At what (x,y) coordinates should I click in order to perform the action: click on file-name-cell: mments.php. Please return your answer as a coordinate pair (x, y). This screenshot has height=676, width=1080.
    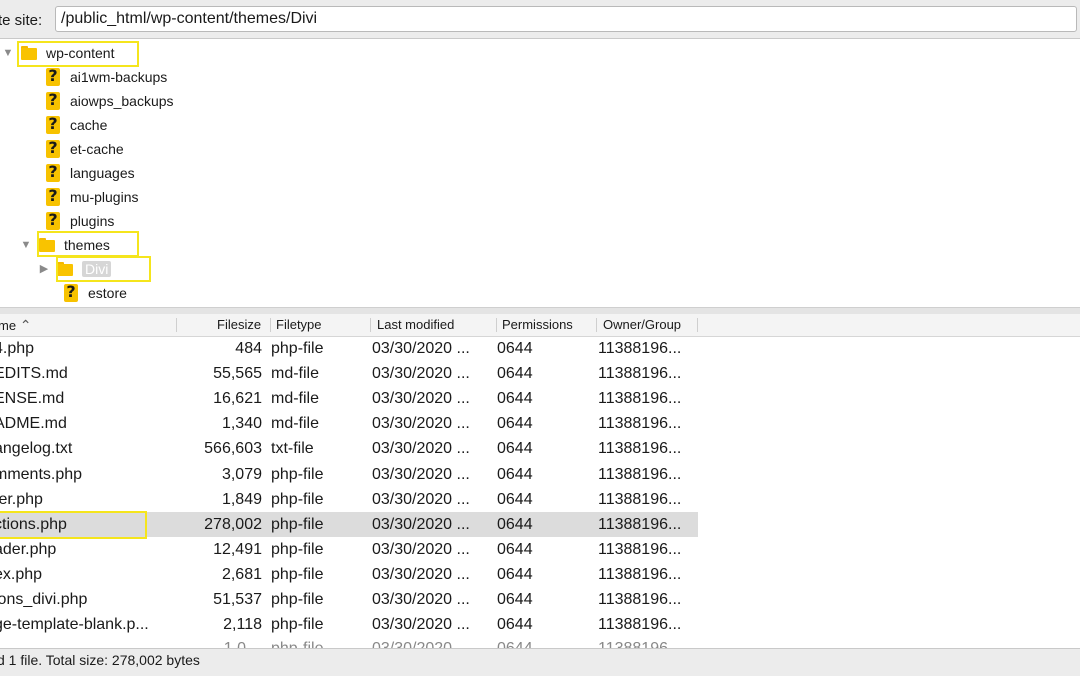
    Looking at the image, I should click on (41, 474).